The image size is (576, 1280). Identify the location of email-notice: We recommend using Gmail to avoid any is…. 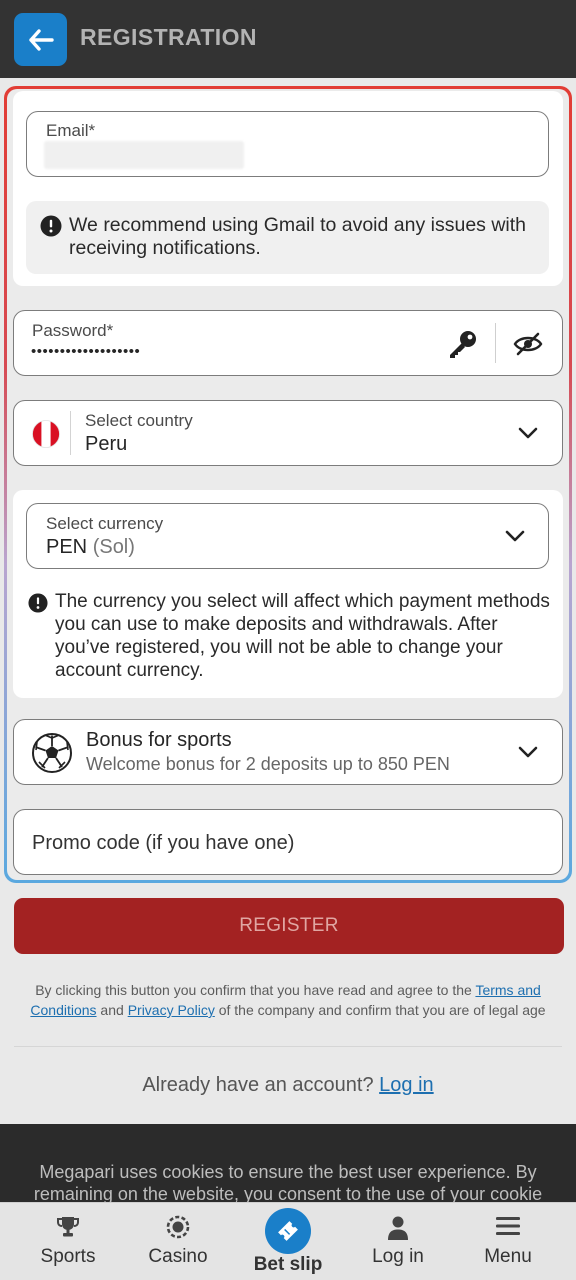
(287, 237).